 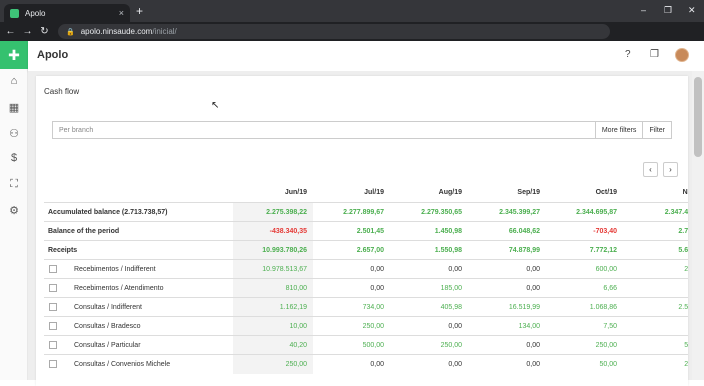 What do you see at coordinates (643, 10) in the screenshot?
I see `minimize-button: –` at bounding box center [643, 10].